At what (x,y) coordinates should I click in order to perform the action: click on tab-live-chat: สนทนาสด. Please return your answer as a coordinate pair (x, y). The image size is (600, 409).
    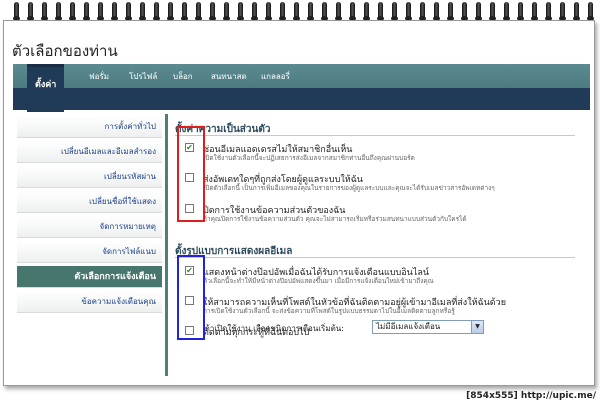
    Looking at the image, I should click on (229, 76).